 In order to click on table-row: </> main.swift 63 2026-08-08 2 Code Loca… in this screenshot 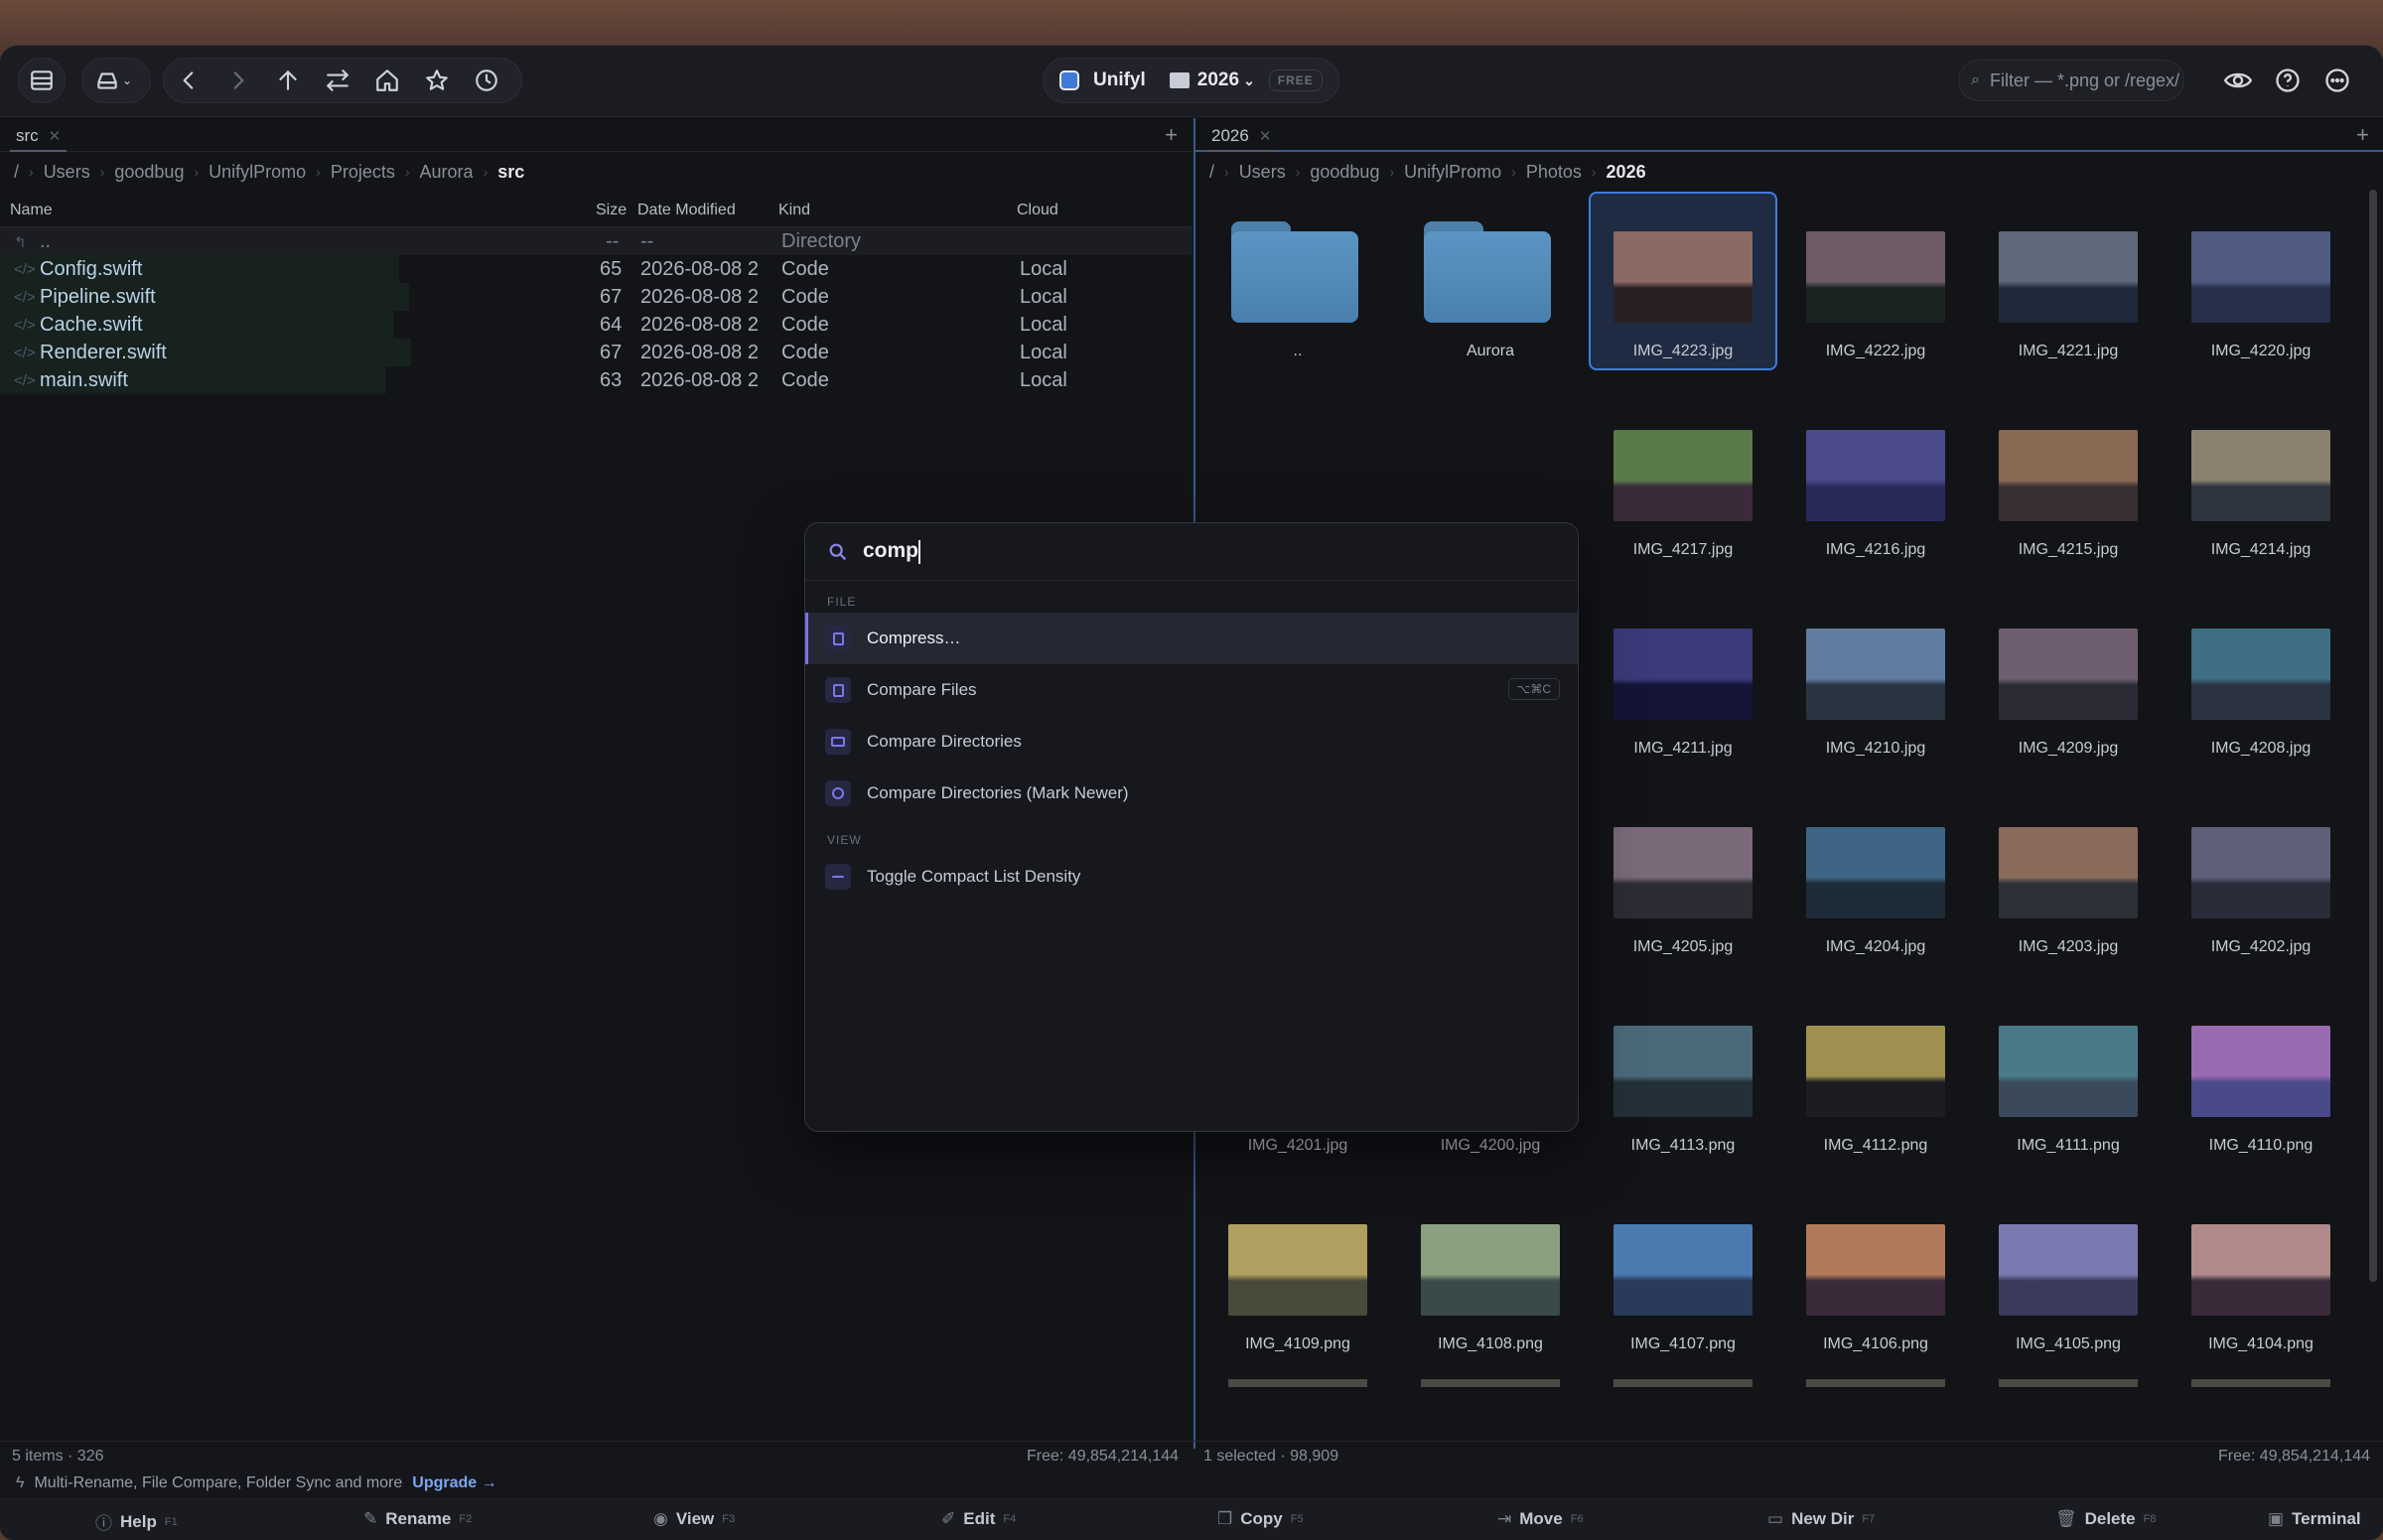, I will do `click(596, 380)`.